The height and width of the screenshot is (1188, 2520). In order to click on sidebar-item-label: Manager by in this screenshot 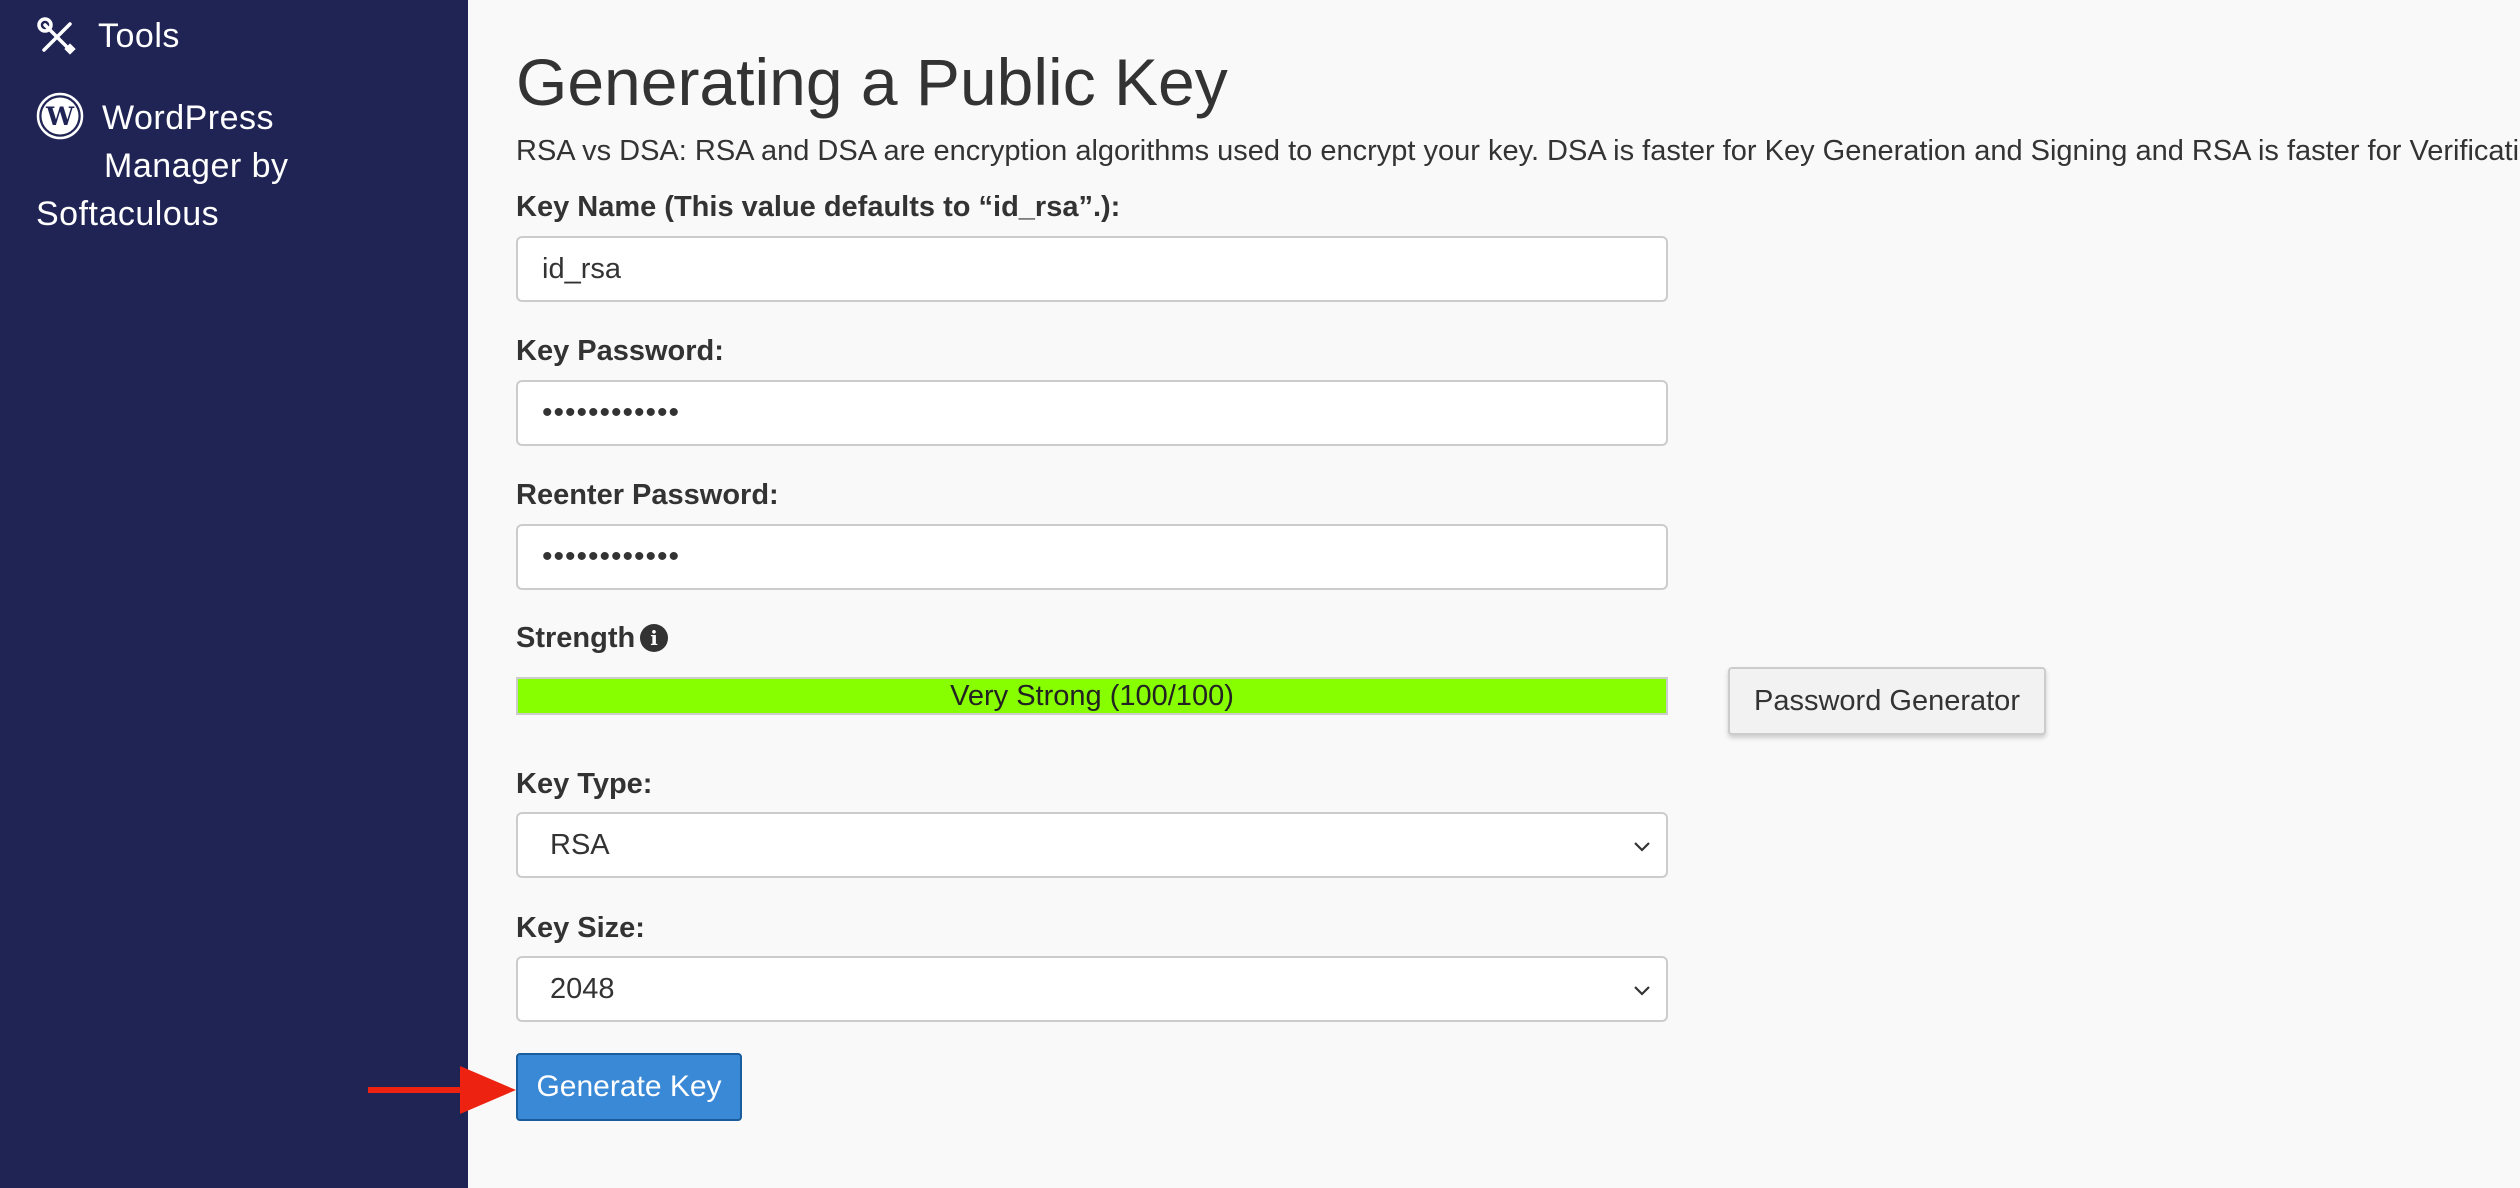, I will do `click(196, 166)`.